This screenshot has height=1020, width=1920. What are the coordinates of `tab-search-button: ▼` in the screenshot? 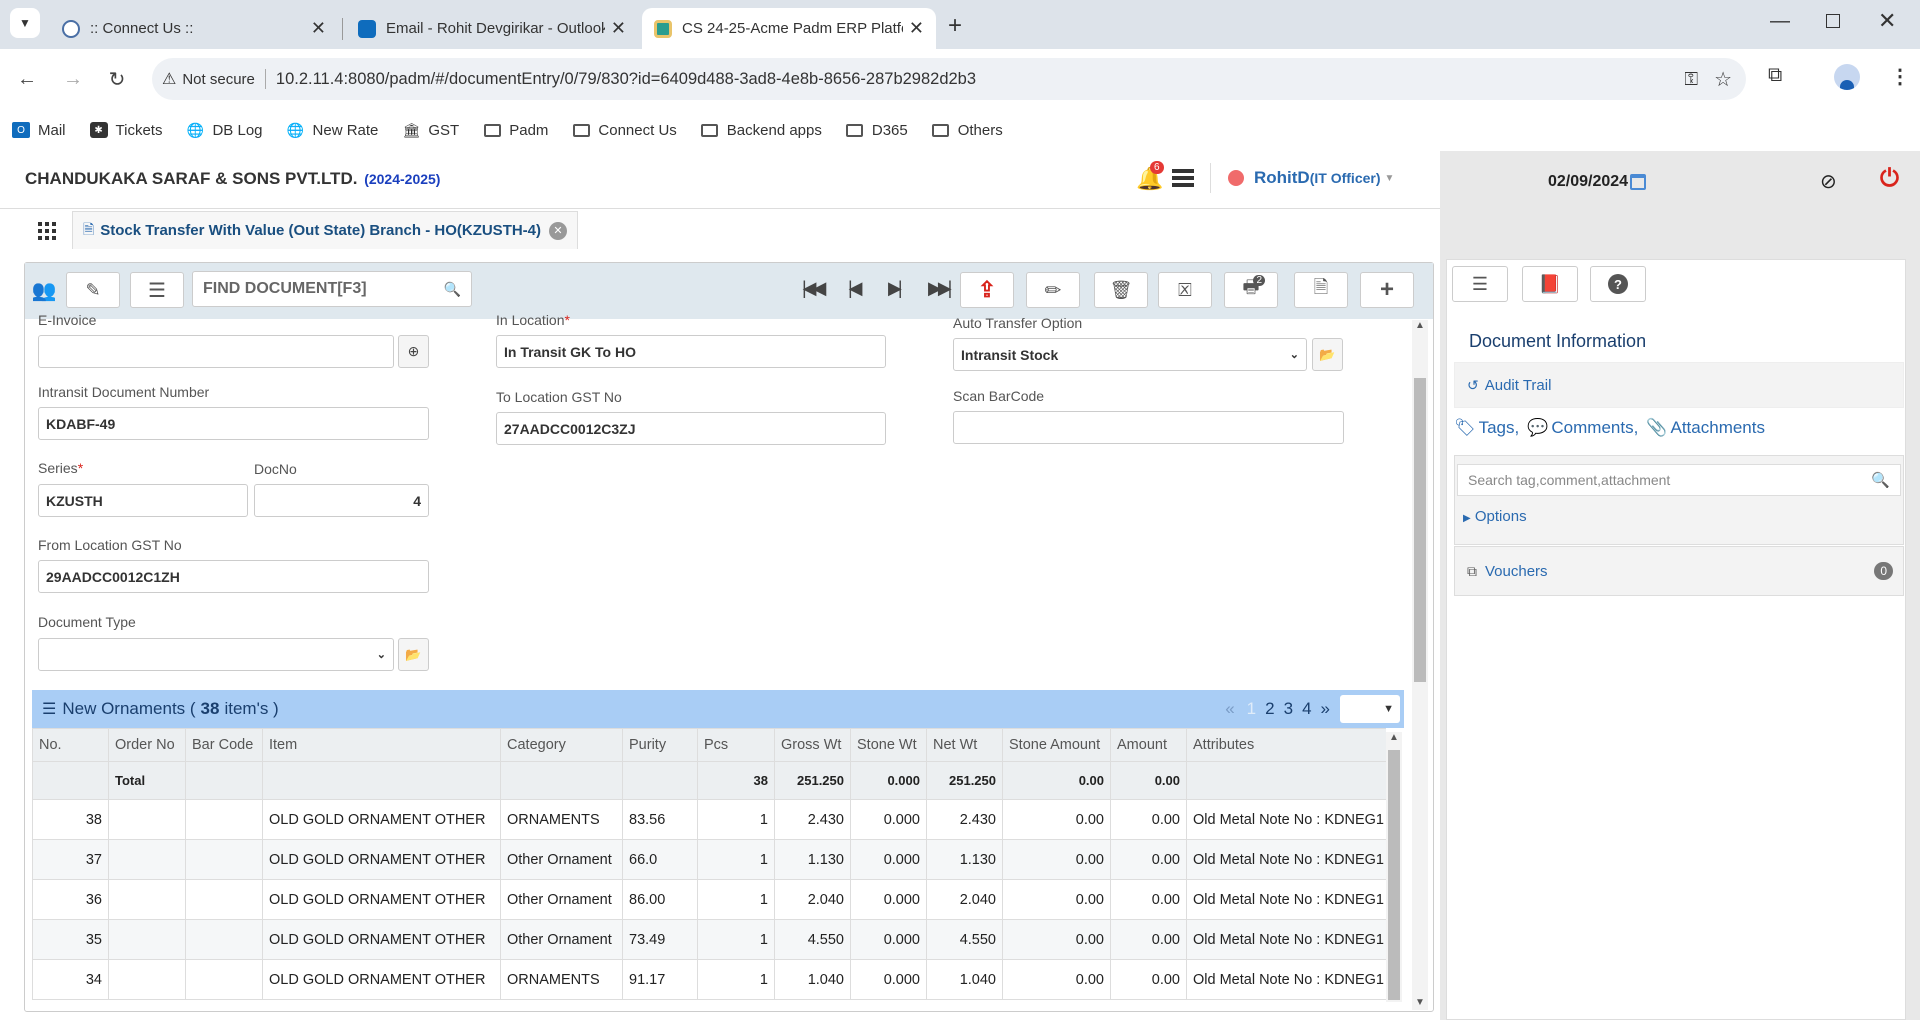 It's located at (25, 23).